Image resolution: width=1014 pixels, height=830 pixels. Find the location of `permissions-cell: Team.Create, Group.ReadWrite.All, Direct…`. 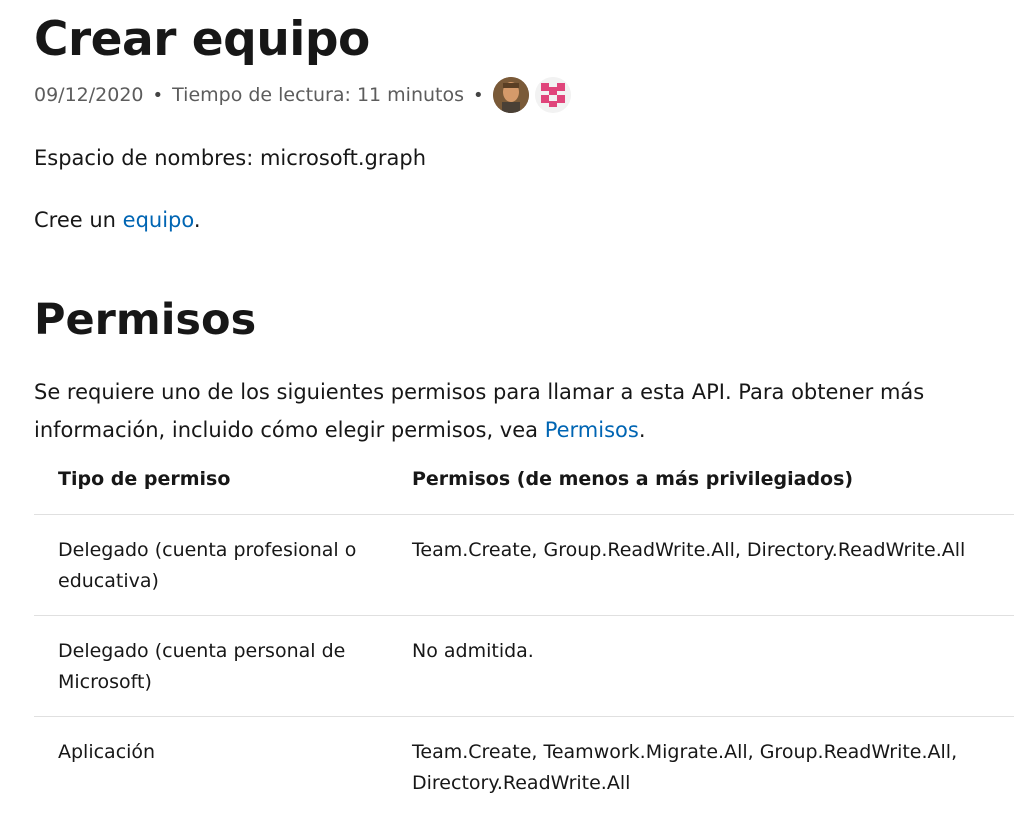

permissions-cell: Team.Create, Group.ReadWrite.All, Direct… is located at coordinates (701, 565).